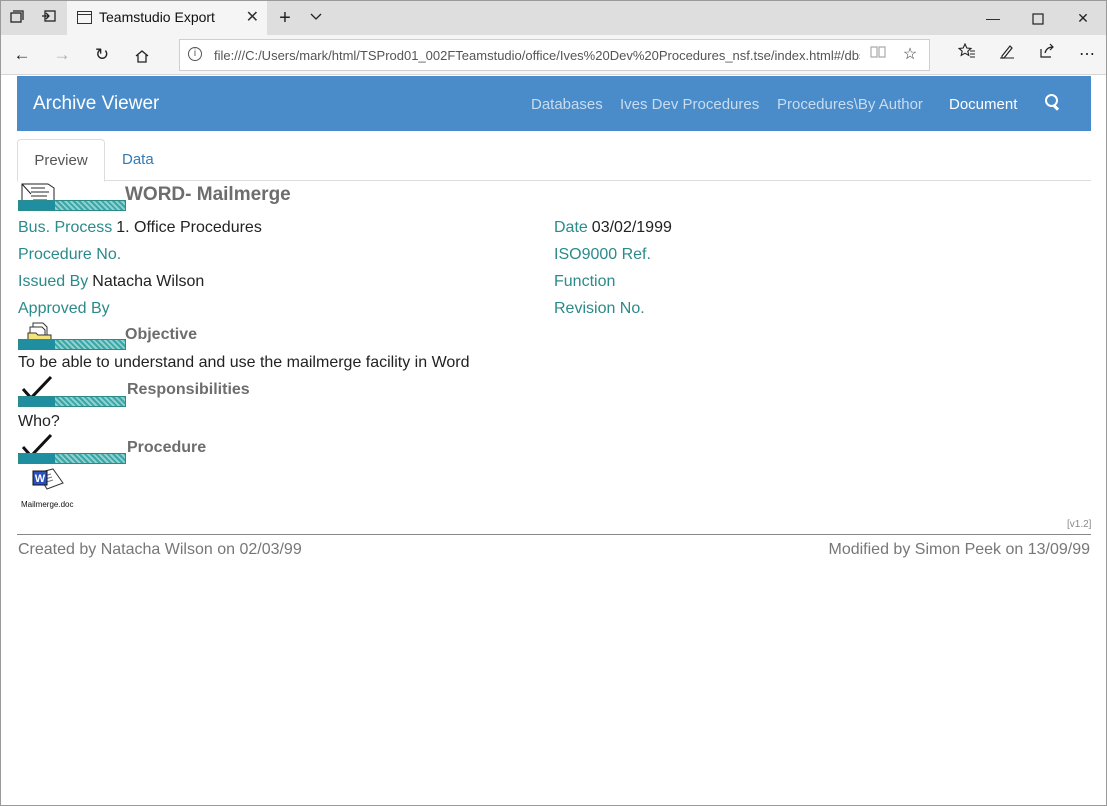 The width and height of the screenshot is (1107, 806). I want to click on more-icon: ⋯, so click(1087, 55).